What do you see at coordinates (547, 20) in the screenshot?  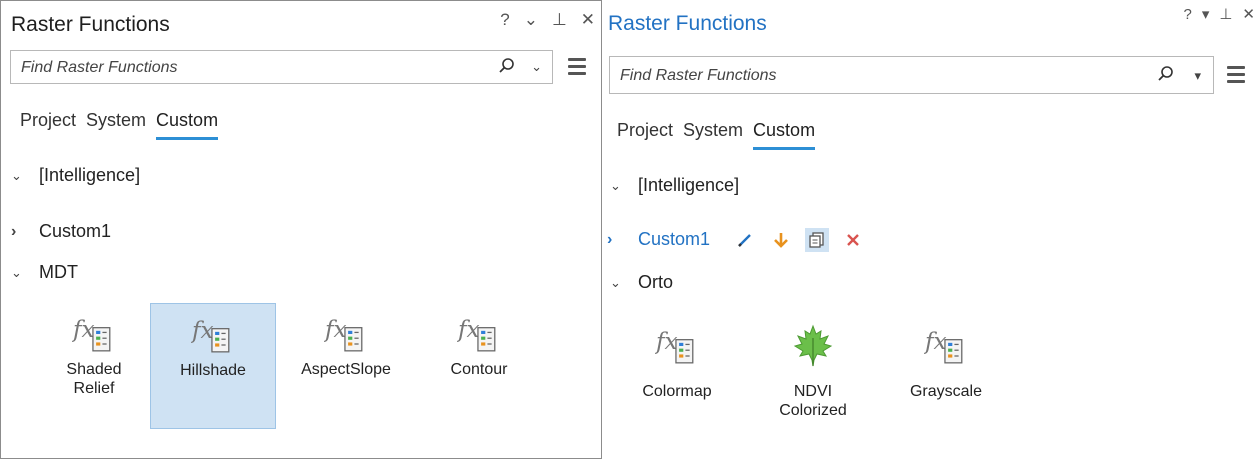 I see `window-controls: ? ⌄ ⊥ ✕` at bounding box center [547, 20].